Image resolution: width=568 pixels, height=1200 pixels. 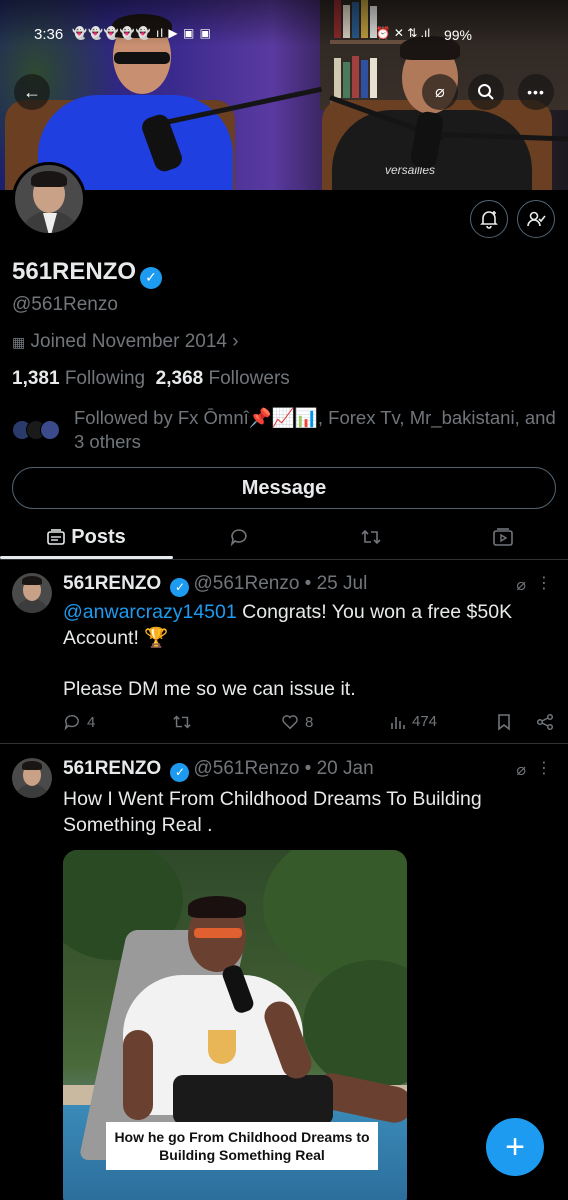 I want to click on replies-icon, so click(x=238, y=538).